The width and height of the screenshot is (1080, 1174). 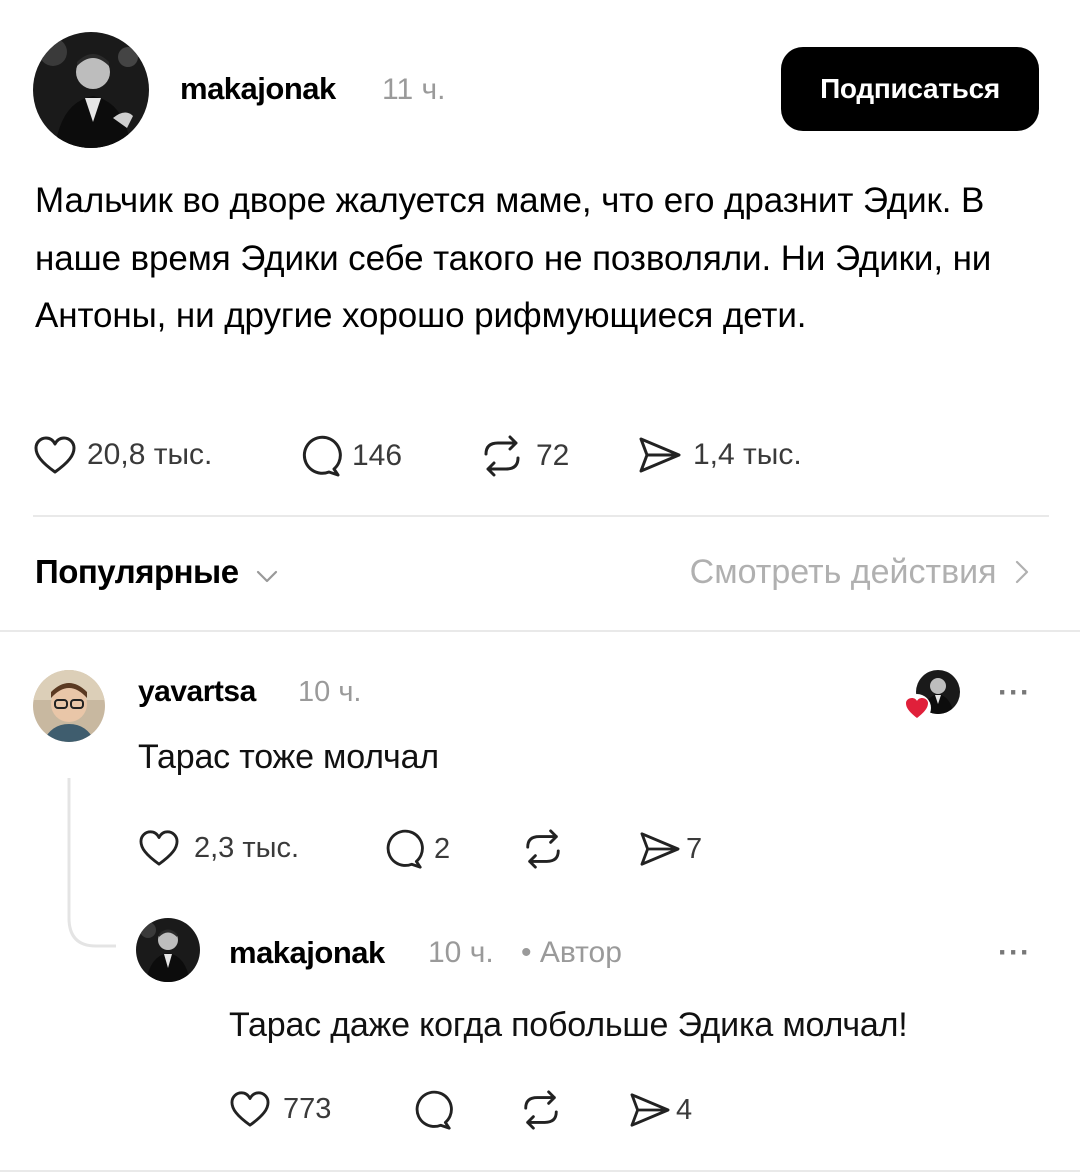 What do you see at coordinates (414, 89) in the screenshot?
I see `post-time: 11 ч.` at bounding box center [414, 89].